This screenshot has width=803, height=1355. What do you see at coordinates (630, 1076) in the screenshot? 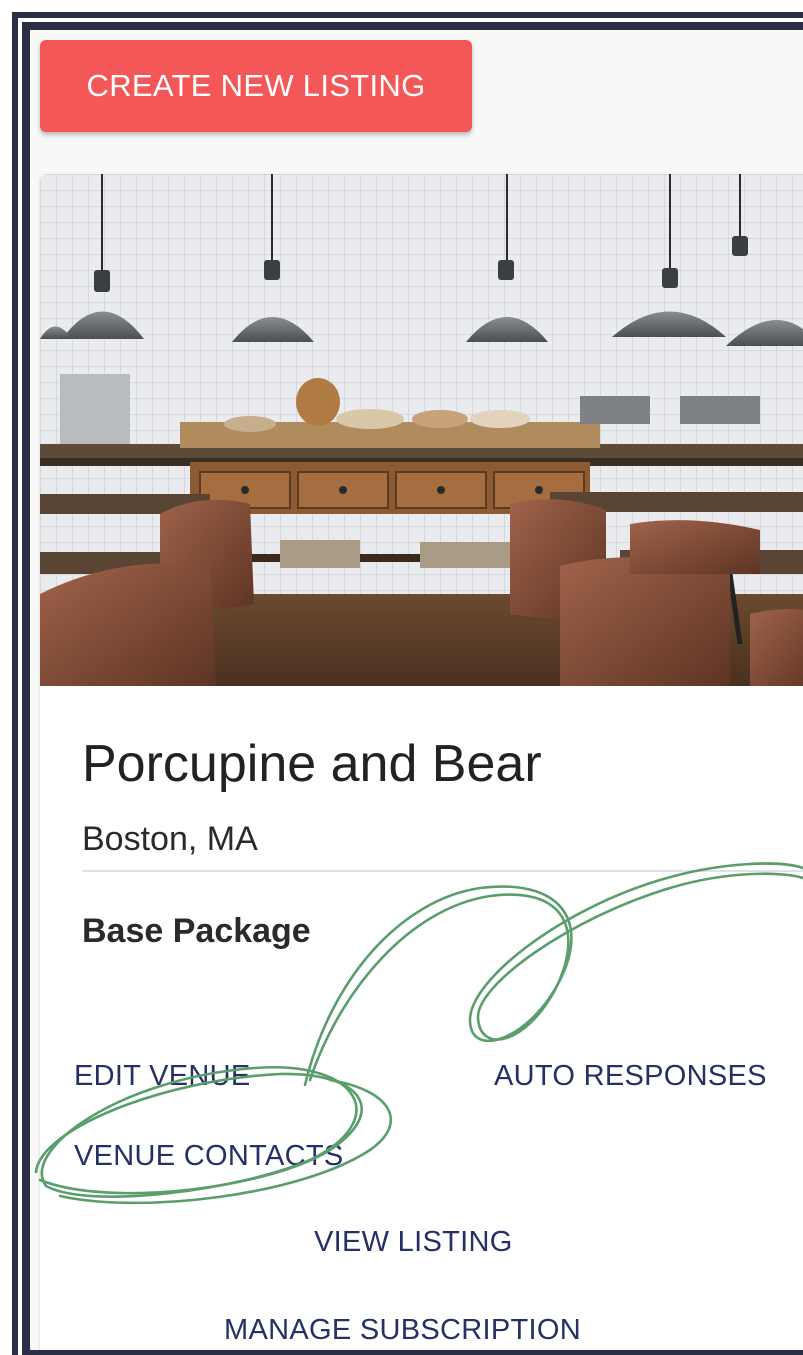
I see `auto-responses-link: AUTO RESPONSES` at bounding box center [630, 1076].